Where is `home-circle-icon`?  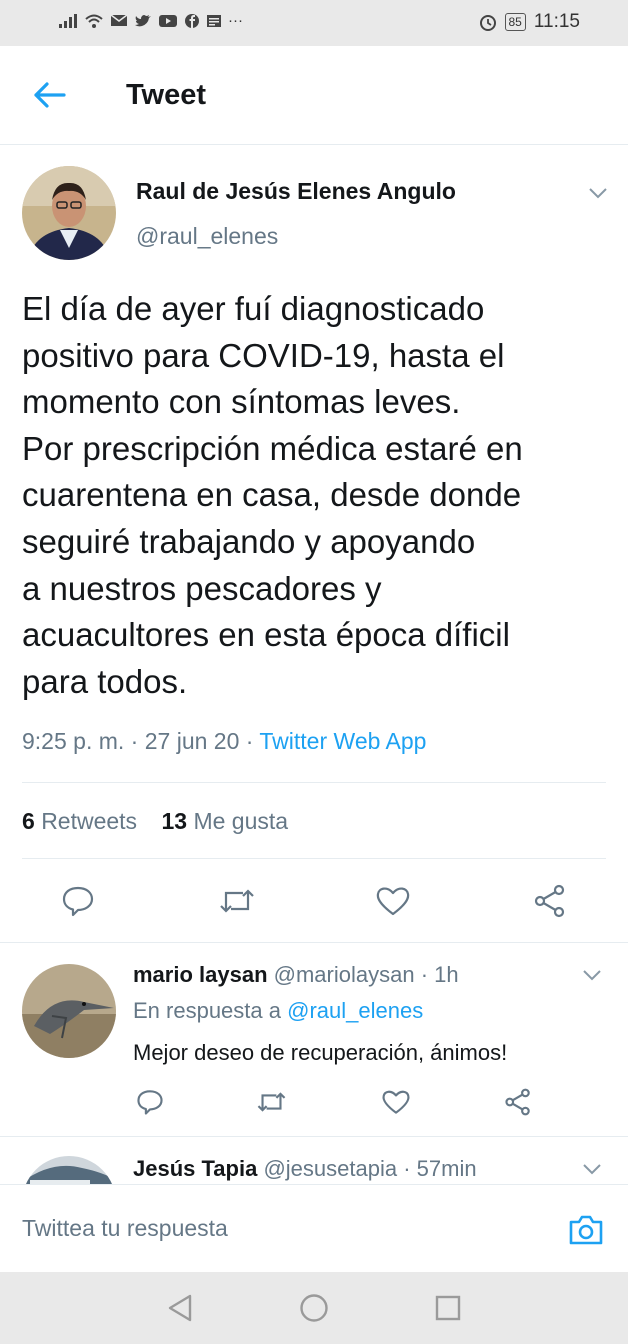
home-circle-icon is located at coordinates (314, 1308).